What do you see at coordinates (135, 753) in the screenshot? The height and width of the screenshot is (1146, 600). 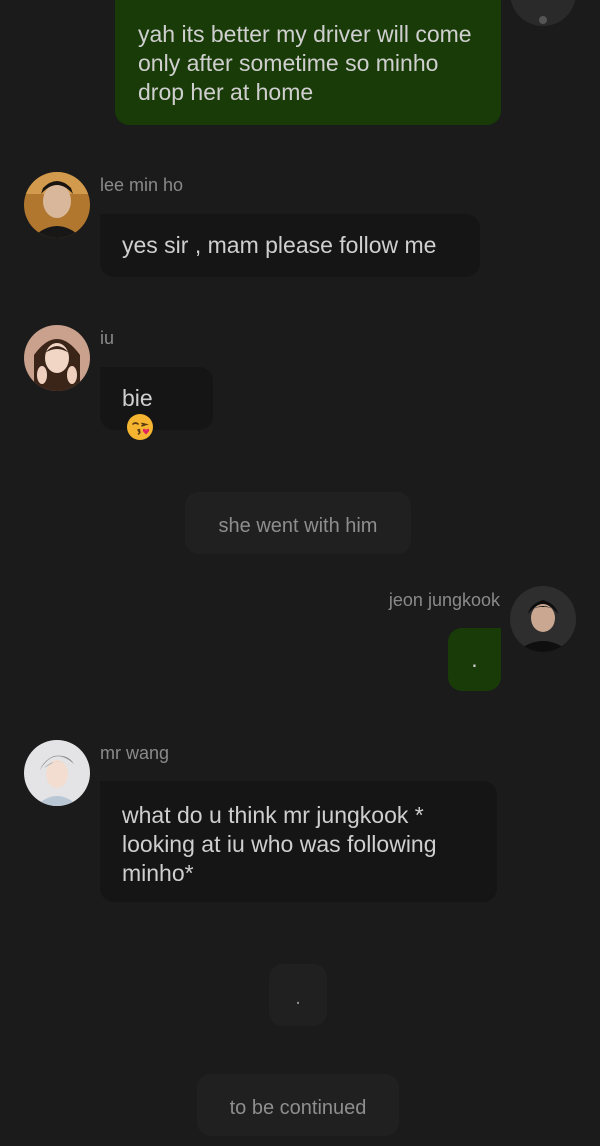 I see `sender-name: mr wang` at bounding box center [135, 753].